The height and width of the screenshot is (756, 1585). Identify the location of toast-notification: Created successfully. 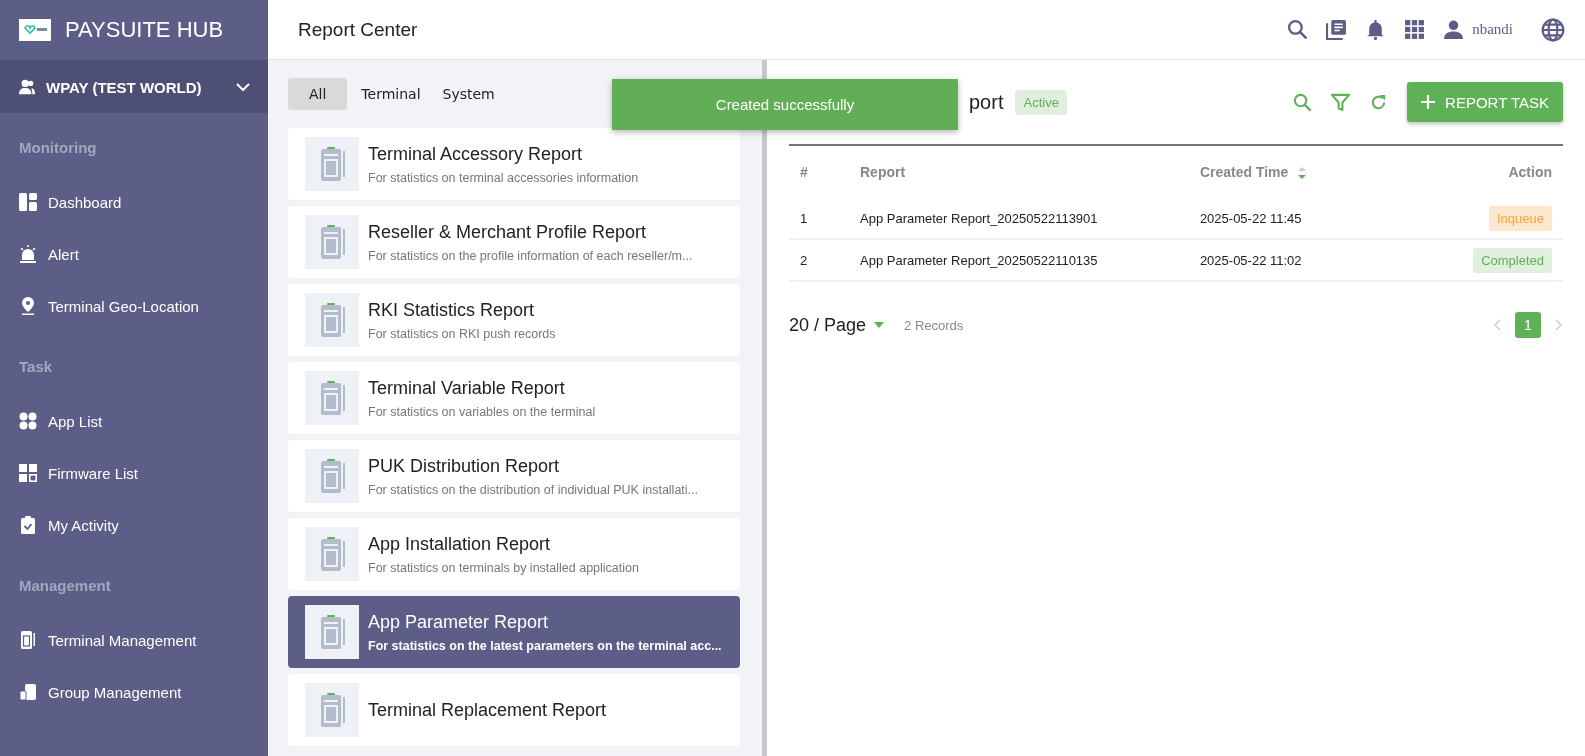
(785, 104).